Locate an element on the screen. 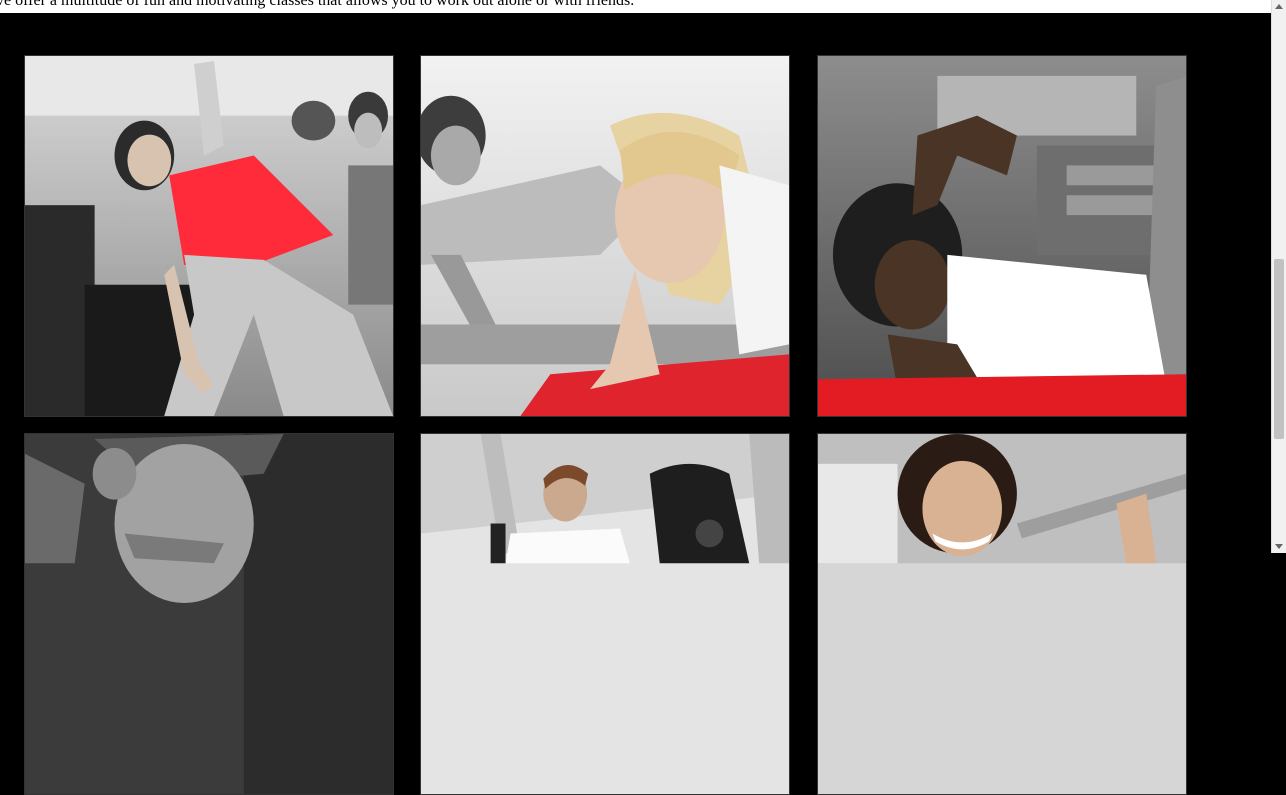 The image size is (1286, 795). pushup-woman-image is located at coordinates (605, 236).